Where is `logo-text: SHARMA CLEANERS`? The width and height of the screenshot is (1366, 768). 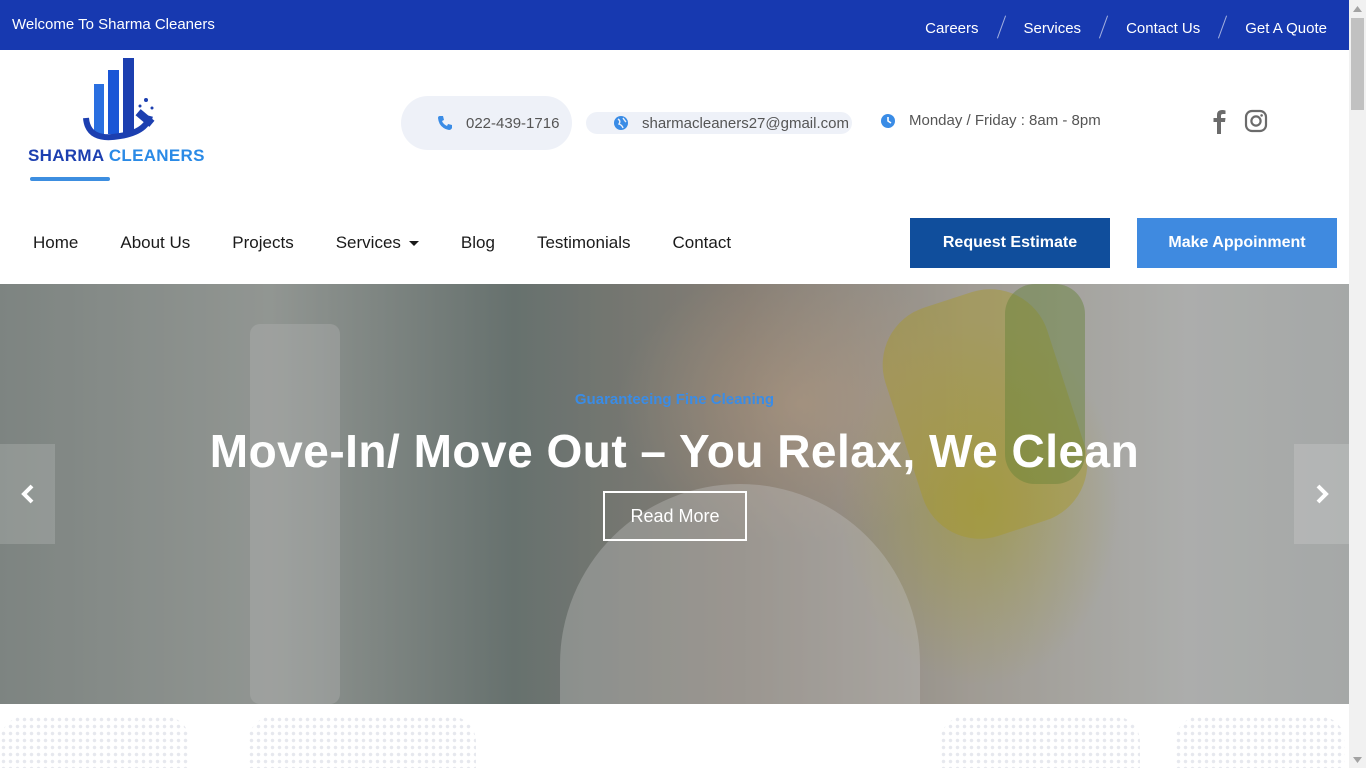 logo-text: SHARMA CLEANERS is located at coordinates (116, 155).